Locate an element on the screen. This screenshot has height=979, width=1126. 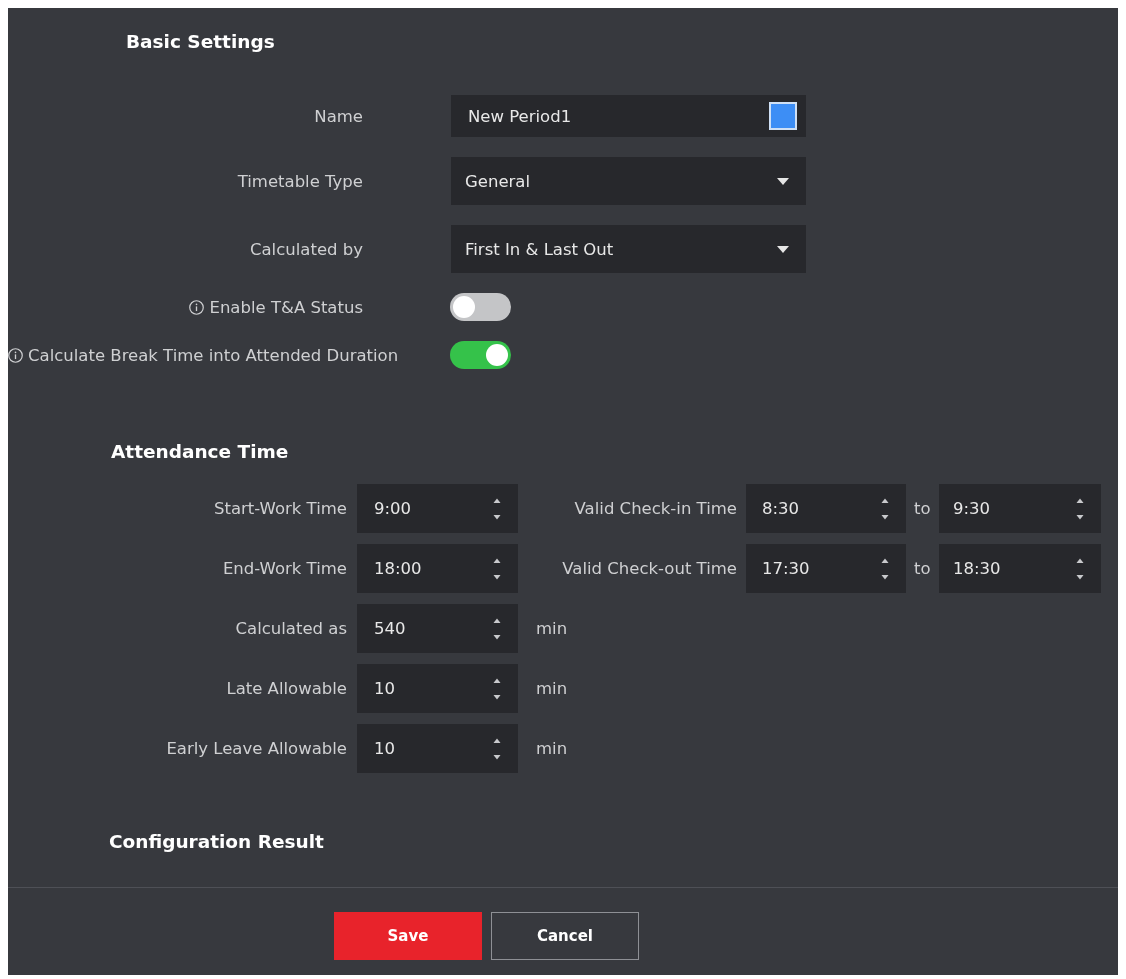
field-label: Valid Check-in Time is located at coordinates (655, 508).